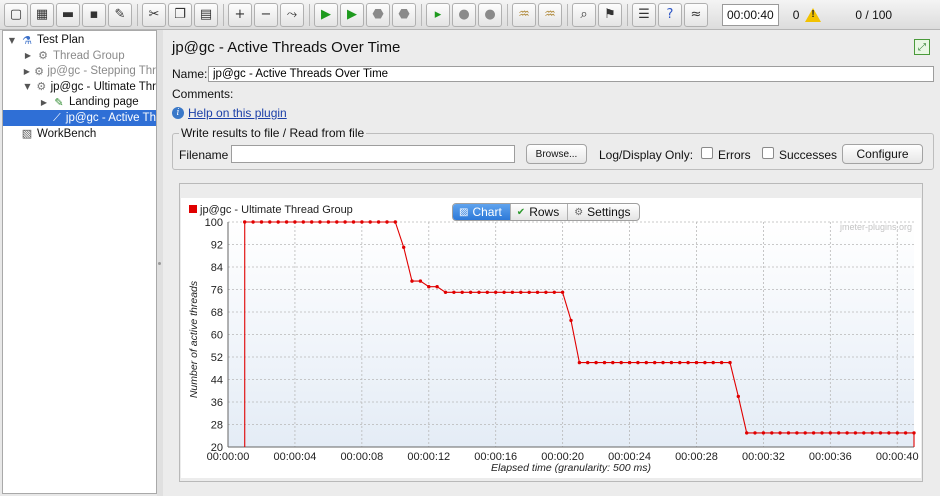 The height and width of the screenshot is (496, 940). Describe the element at coordinates (482, 212) in the screenshot. I see `tab-chart: ▨ Chart` at that location.